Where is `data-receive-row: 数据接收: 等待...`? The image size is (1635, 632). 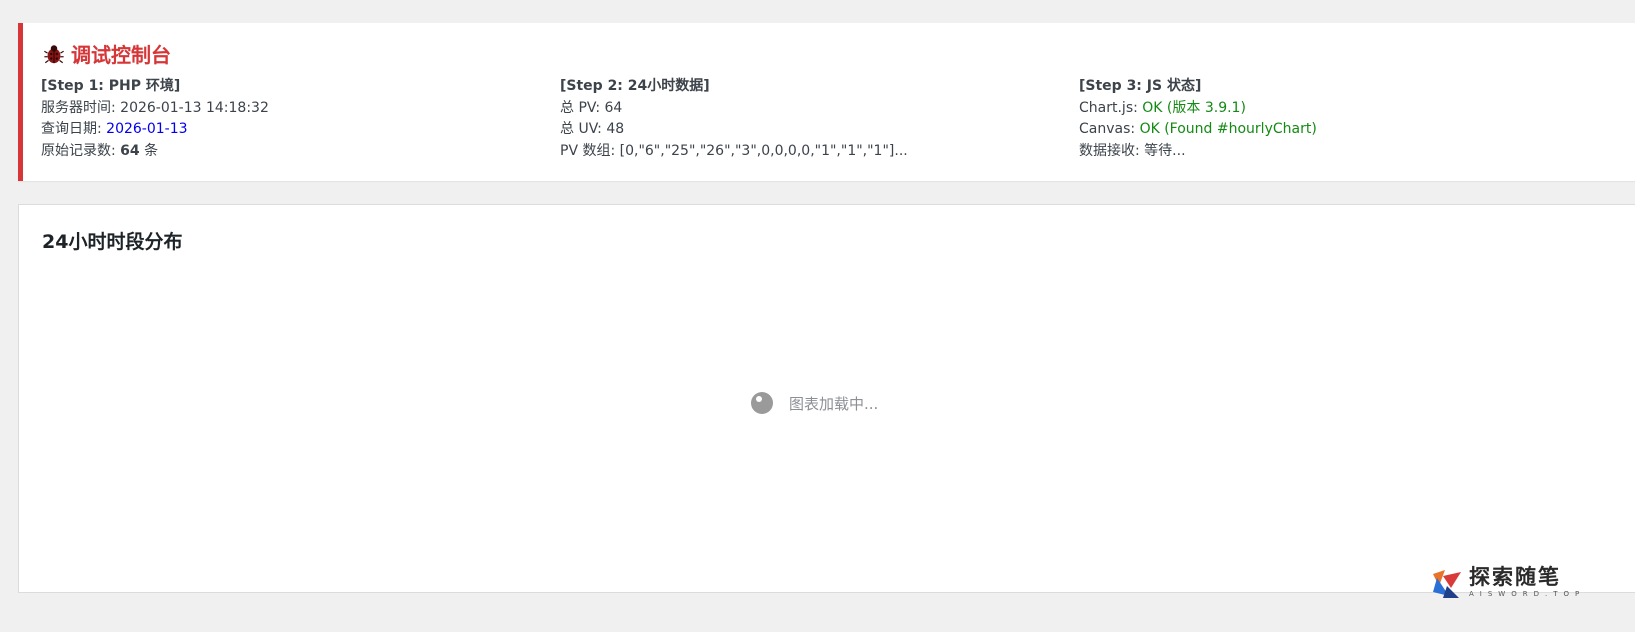 data-receive-row: 数据接收: 等待... is located at coordinates (1198, 152).